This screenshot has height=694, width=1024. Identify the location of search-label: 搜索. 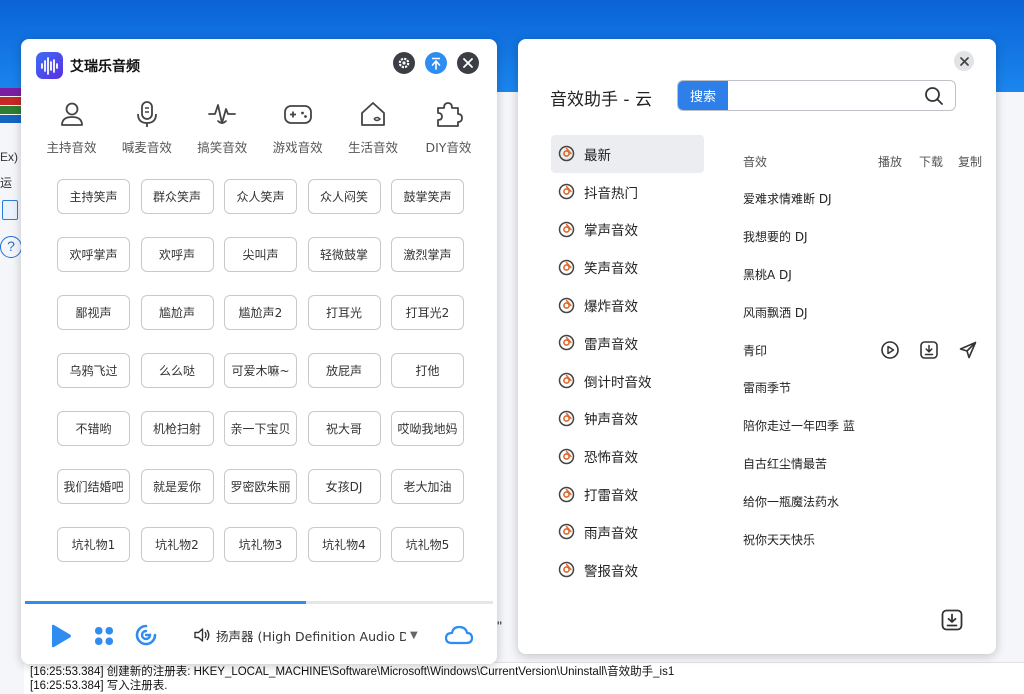
(703, 95).